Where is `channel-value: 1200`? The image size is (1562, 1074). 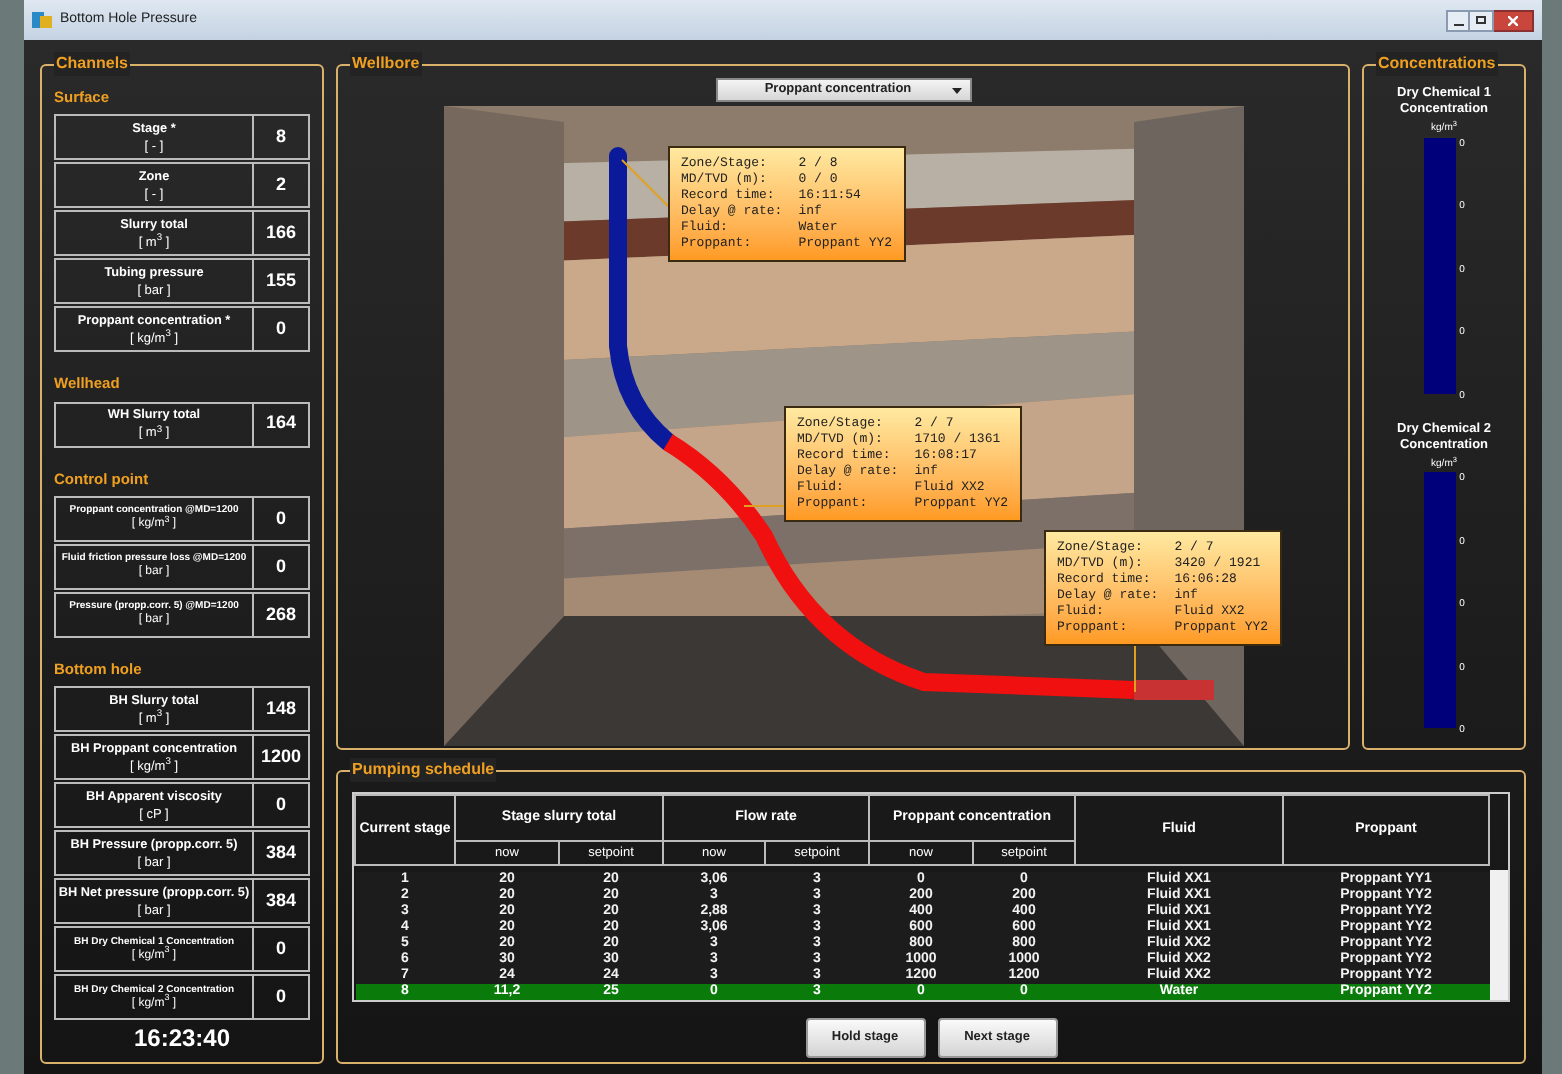 channel-value: 1200 is located at coordinates (281, 756).